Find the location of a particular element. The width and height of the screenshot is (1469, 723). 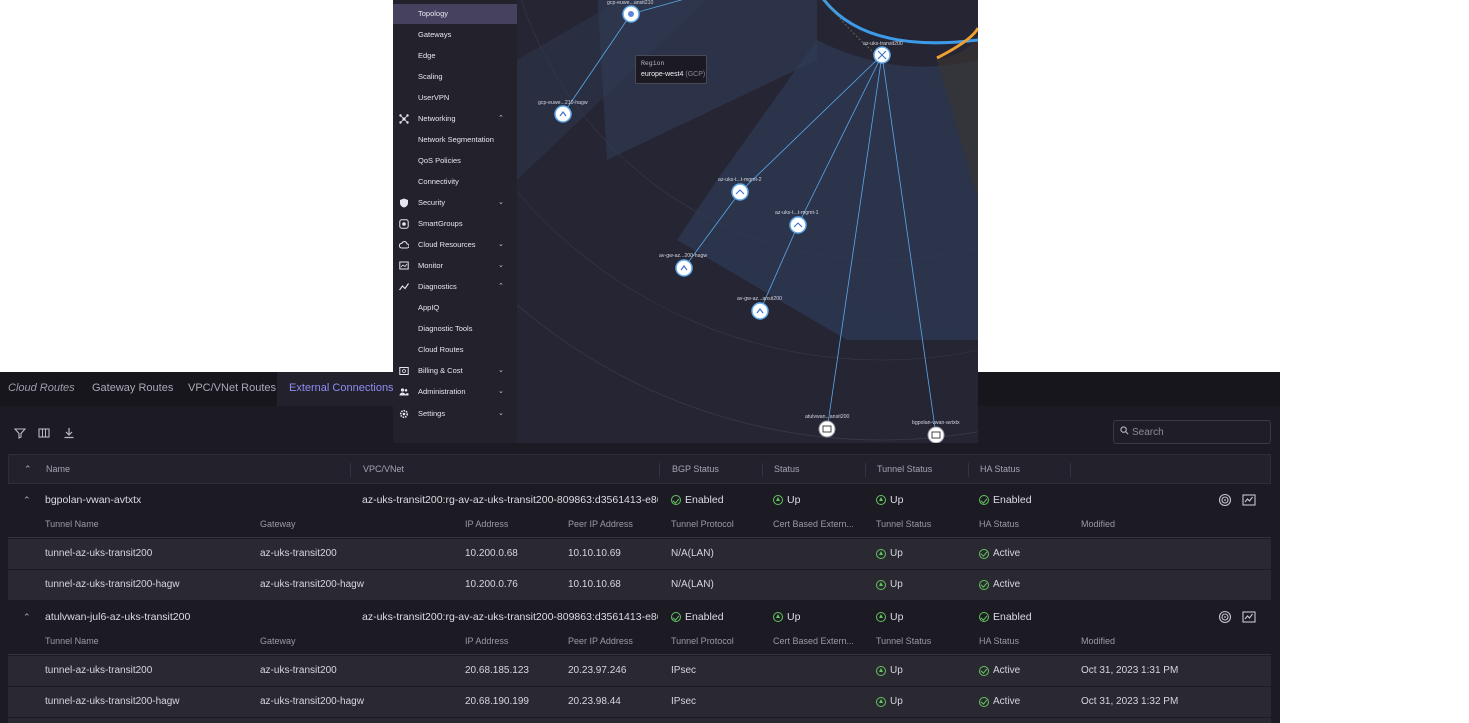

column-vpc-vnet: VPC/VNet is located at coordinates (383, 469).